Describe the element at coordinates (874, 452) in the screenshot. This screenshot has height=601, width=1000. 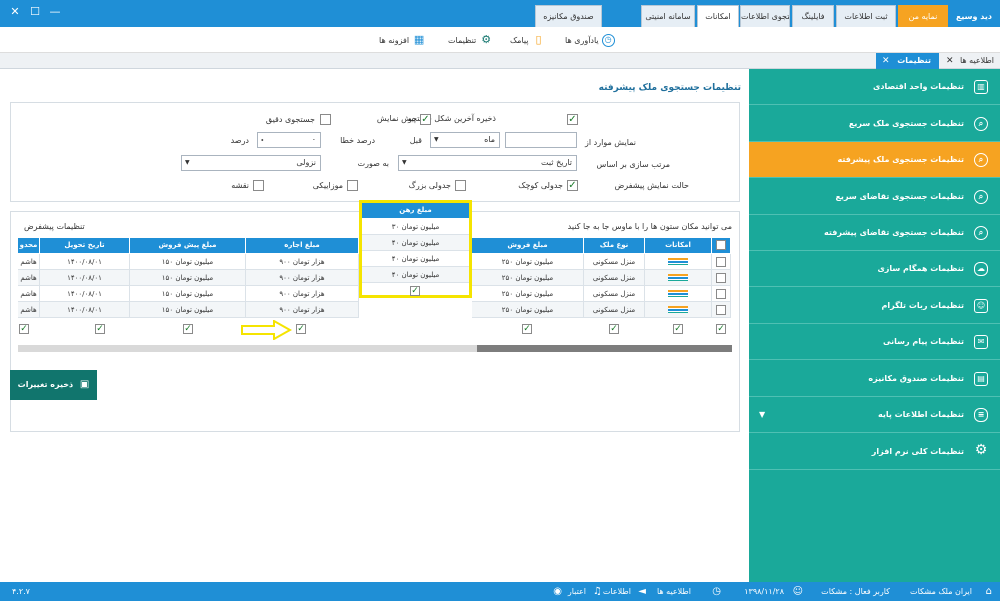
I see `sidebar-item-general: تنظیمات کلی نرم افزار ⚙` at that location.